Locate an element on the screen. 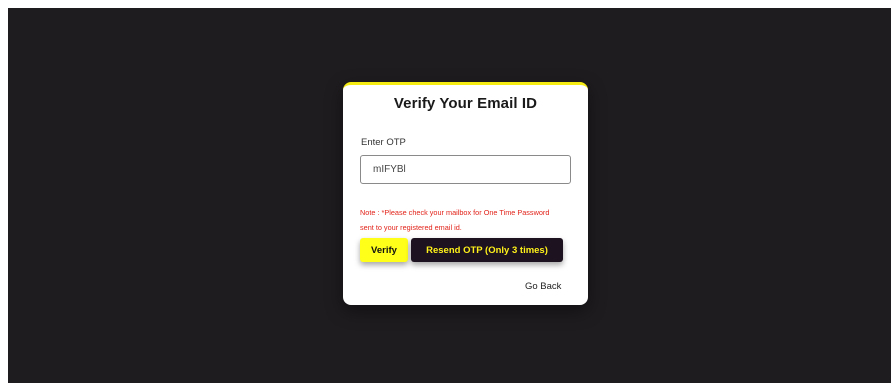  go-back-link: Go Back is located at coordinates (543, 286).